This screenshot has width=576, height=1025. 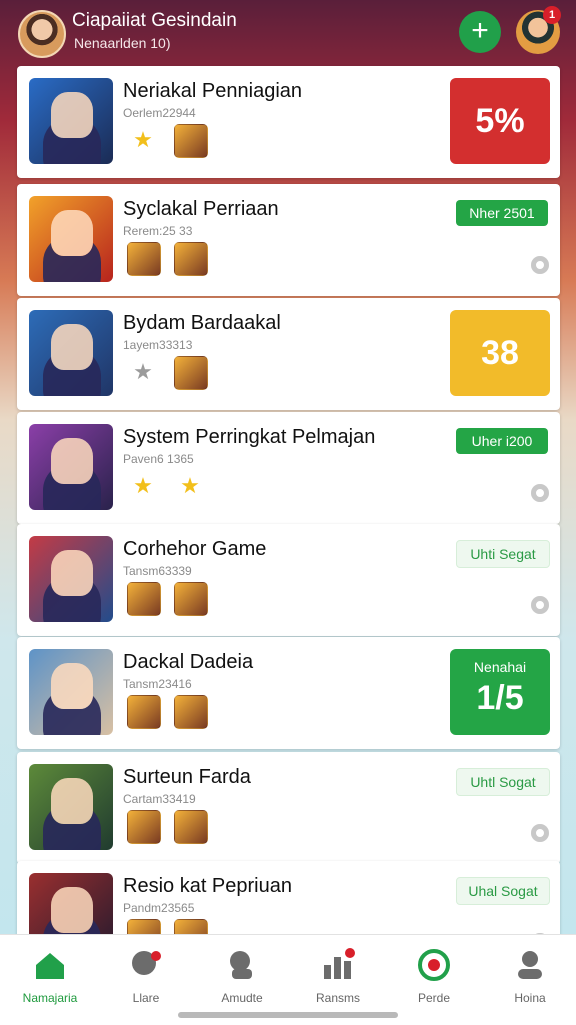 I want to click on score-value: 38, so click(x=500, y=353).